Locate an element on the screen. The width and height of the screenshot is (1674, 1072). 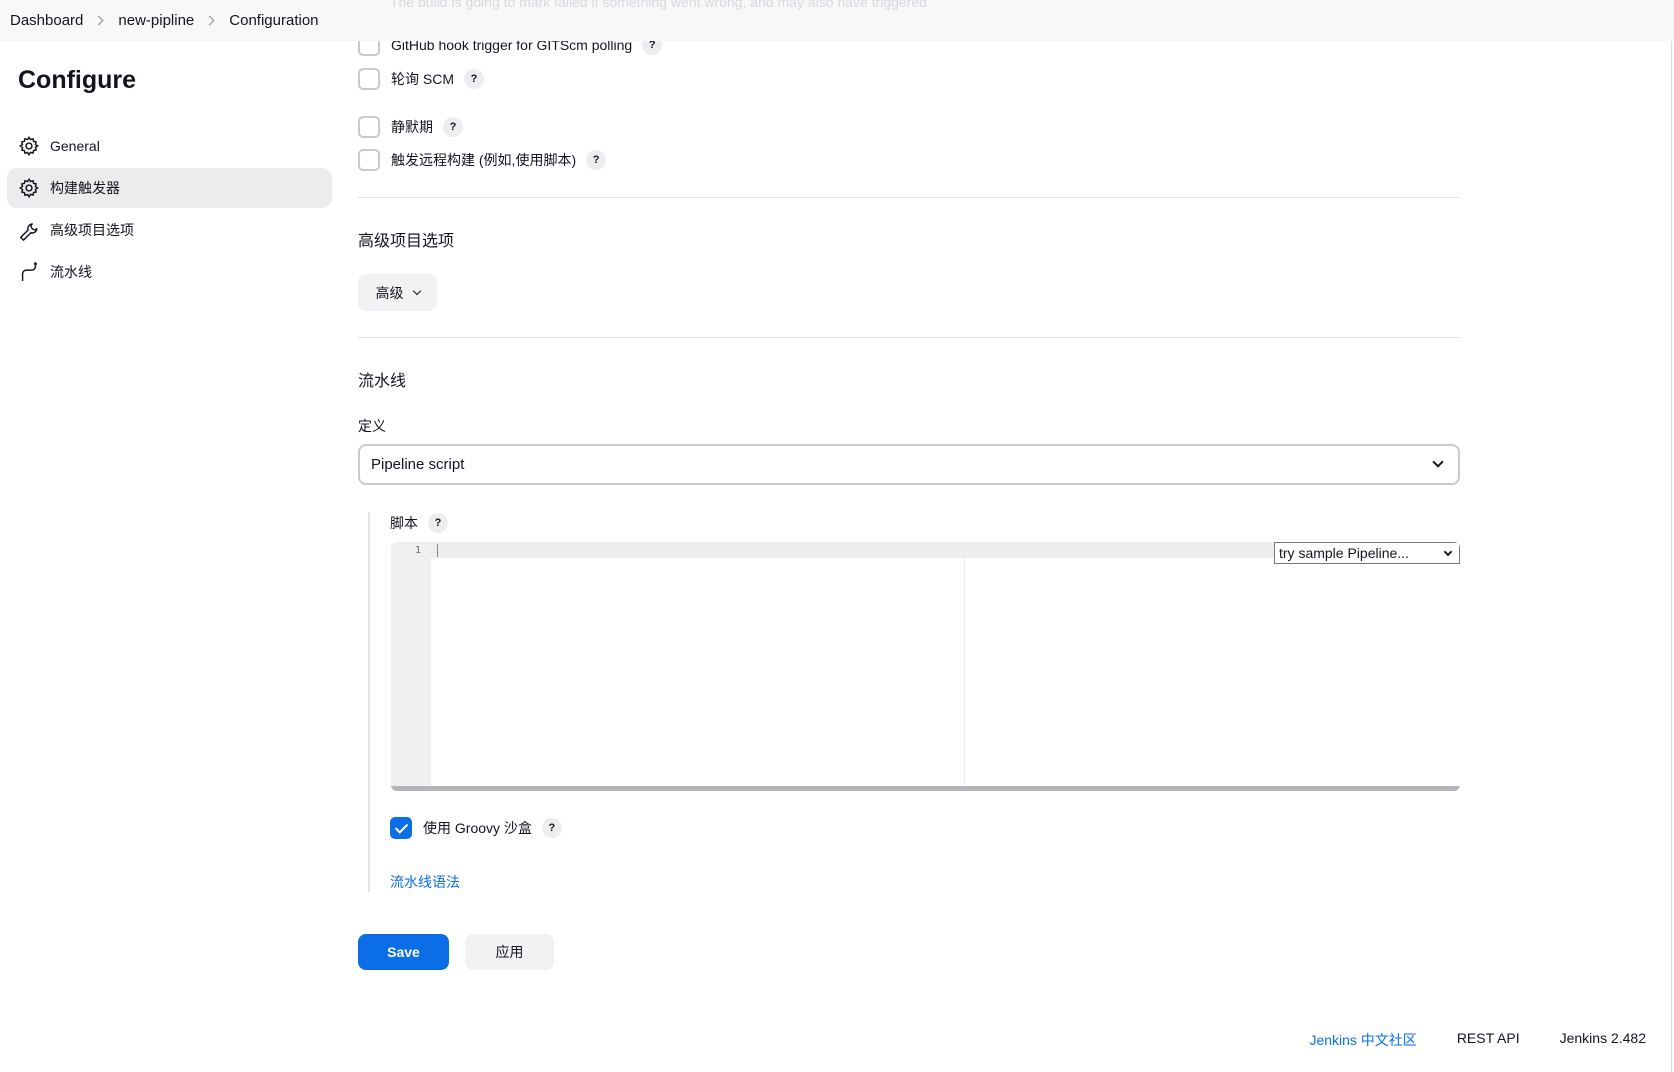
sidebar-item-label: 高级项目选项 is located at coordinates (92, 230).